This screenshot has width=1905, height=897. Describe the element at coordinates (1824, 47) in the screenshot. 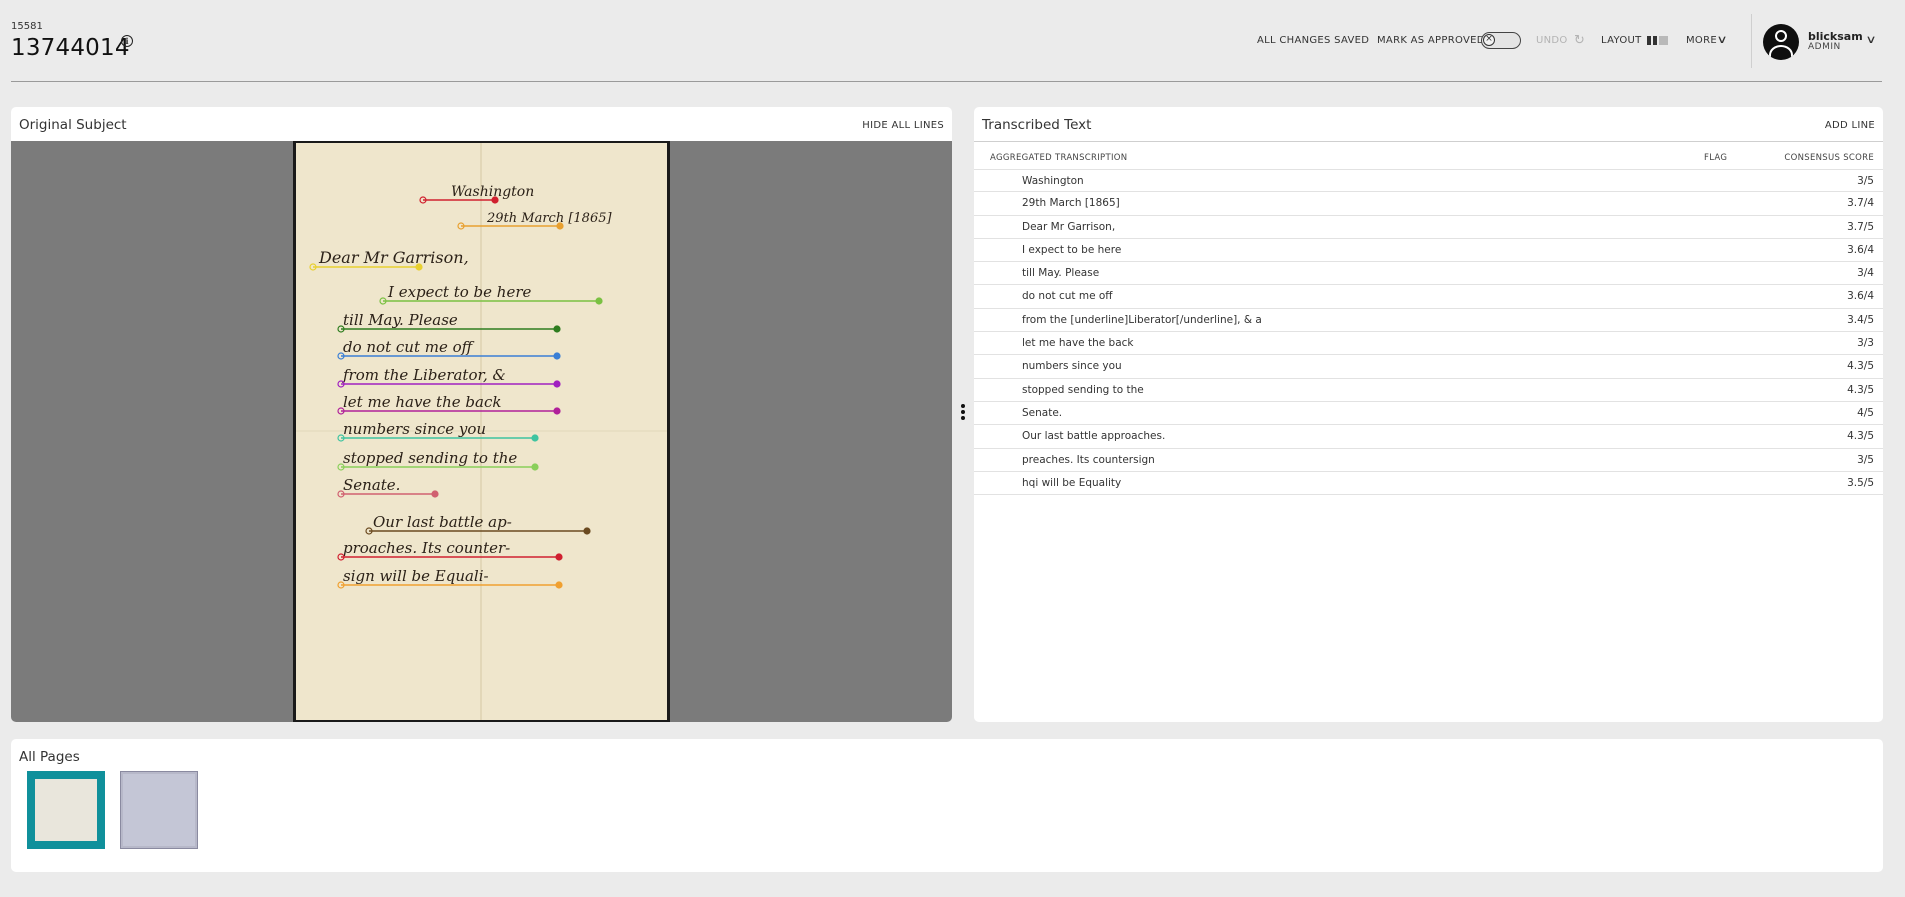

I see `user-role: ADMIN` at that location.